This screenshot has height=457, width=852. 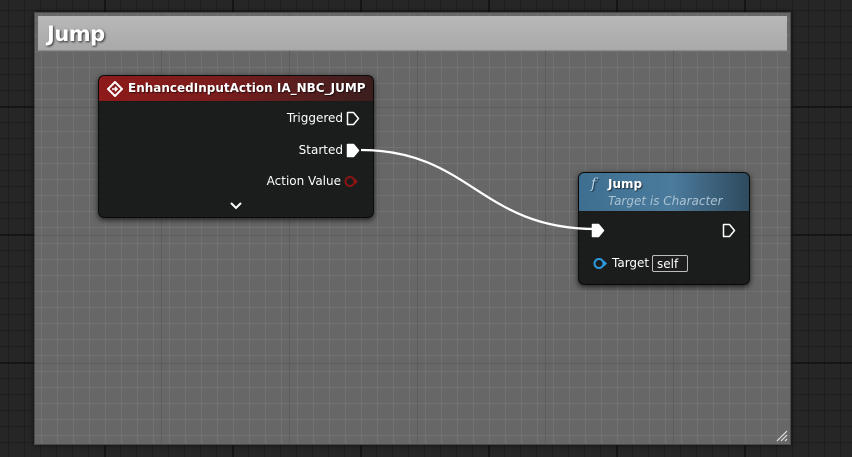 I want to click on exec-out-pin-icon, so click(x=729, y=230).